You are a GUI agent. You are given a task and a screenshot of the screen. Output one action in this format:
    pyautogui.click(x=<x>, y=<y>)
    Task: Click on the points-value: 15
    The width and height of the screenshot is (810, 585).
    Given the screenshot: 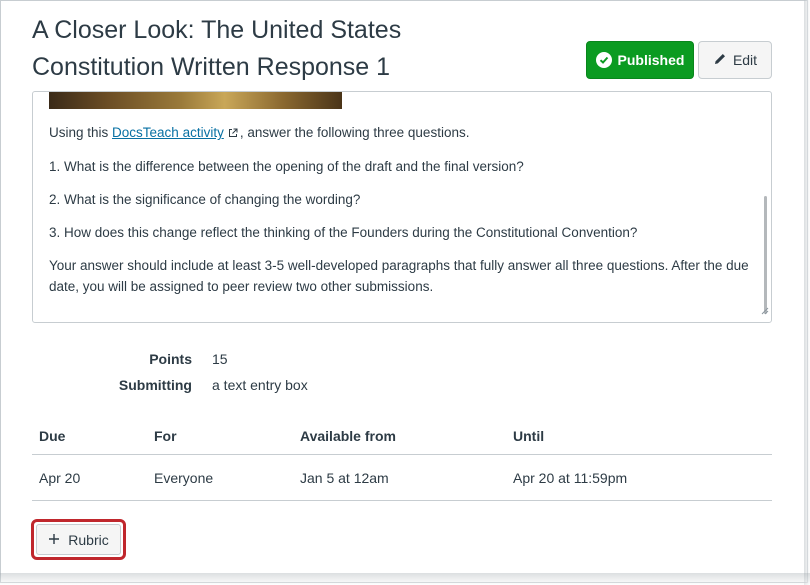 What is the action you would take?
    pyautogui.click(x=220, y=359)
    